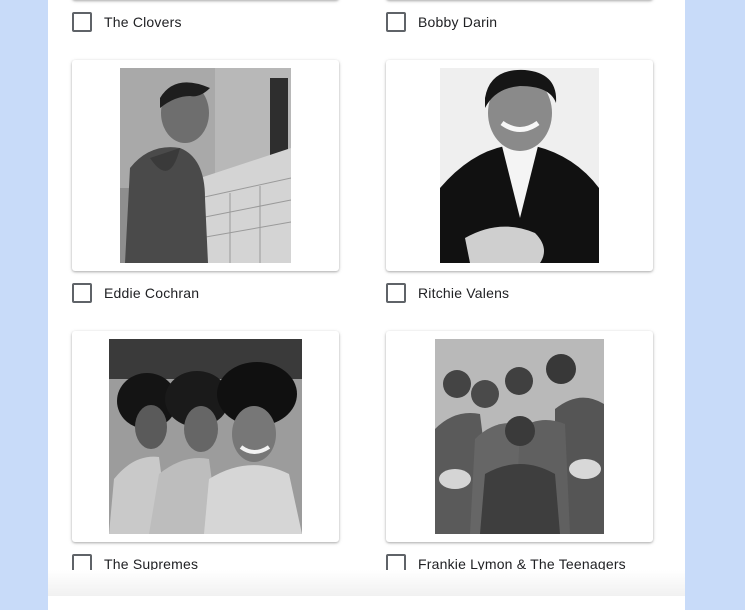  Describe the element at coordinates (366, 583) in the screenshot. I see `bottom-edge` at that location.